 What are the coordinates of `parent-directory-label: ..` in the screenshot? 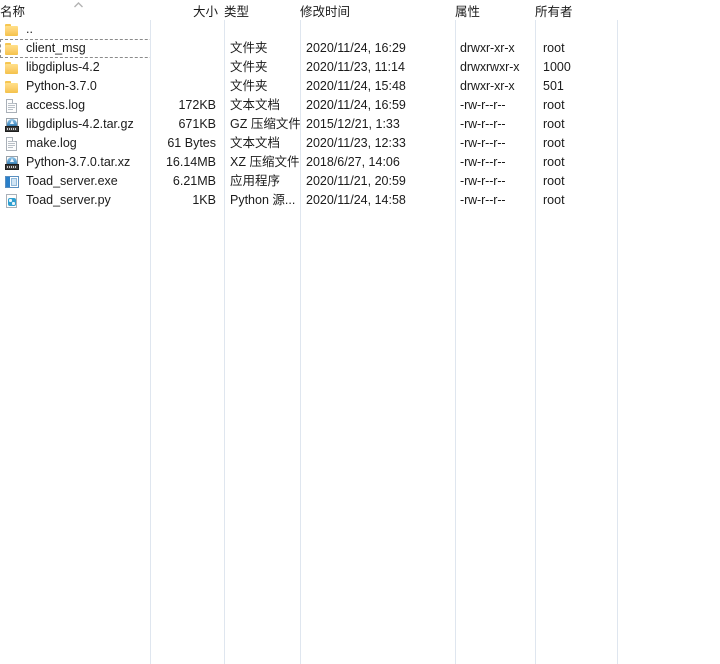 It's located at (29, 29).